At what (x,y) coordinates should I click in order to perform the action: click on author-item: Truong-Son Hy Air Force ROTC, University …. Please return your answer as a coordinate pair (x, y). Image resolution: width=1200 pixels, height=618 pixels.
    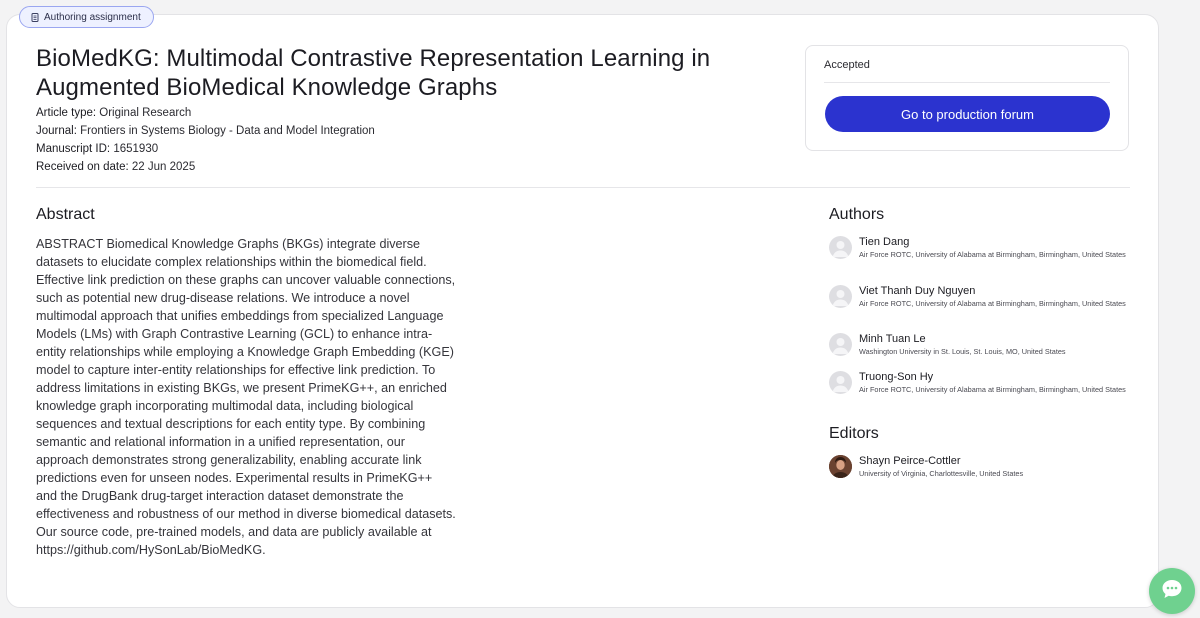
    Looking at the image, I should click on (979, 383).